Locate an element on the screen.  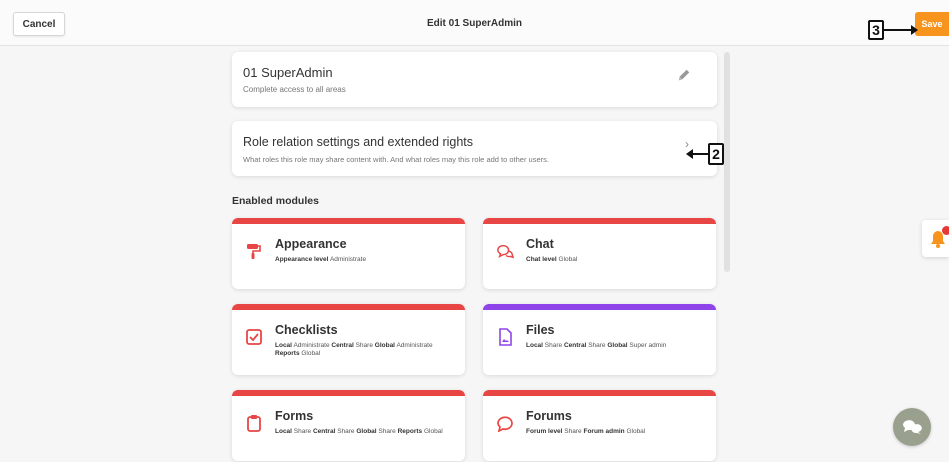
role-description: Complete access to all areas is located at coordinates (294, 89).